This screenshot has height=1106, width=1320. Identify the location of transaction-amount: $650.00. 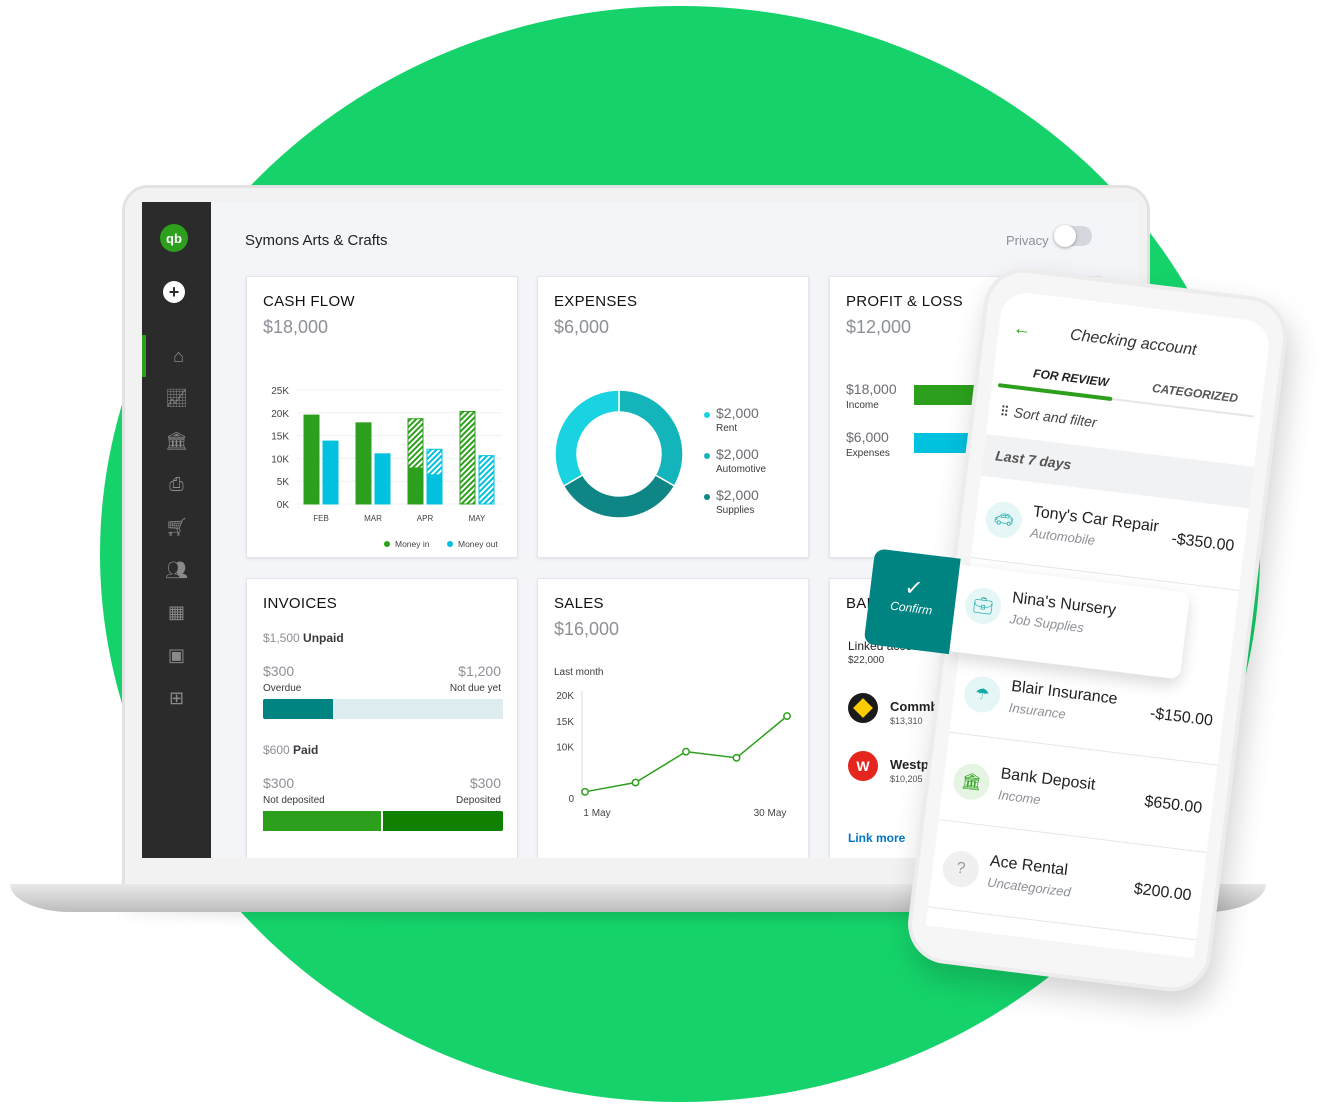
(1173, 805).